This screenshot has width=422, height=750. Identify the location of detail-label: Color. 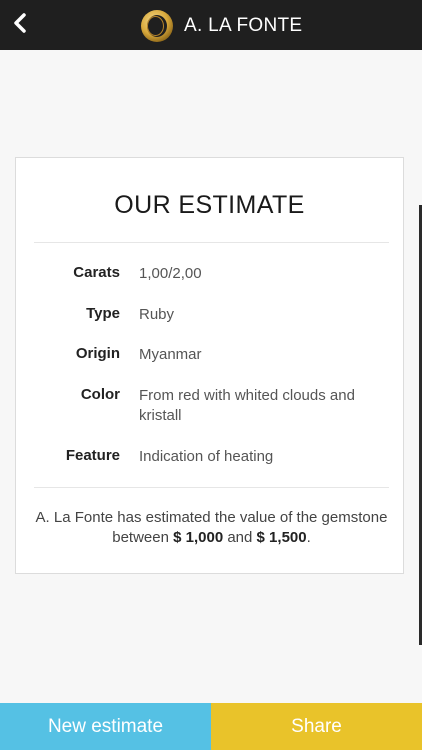
(100, 394).